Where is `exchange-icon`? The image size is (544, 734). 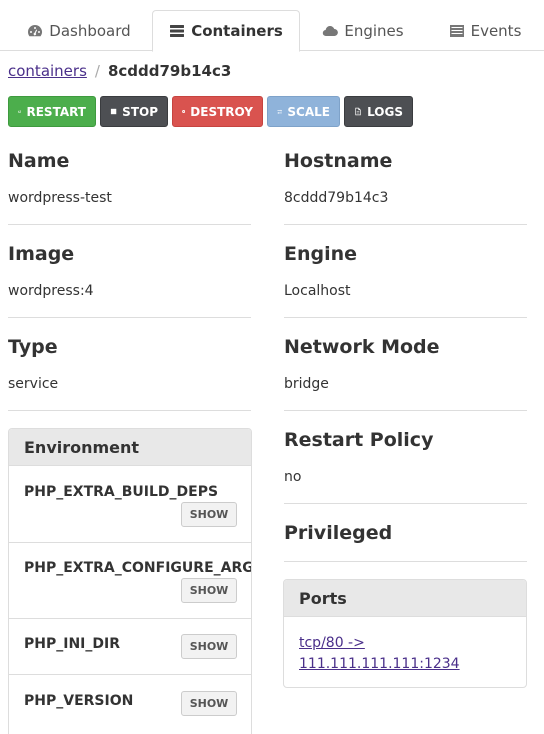 exchange-icon is located at coordinates (279, 112).